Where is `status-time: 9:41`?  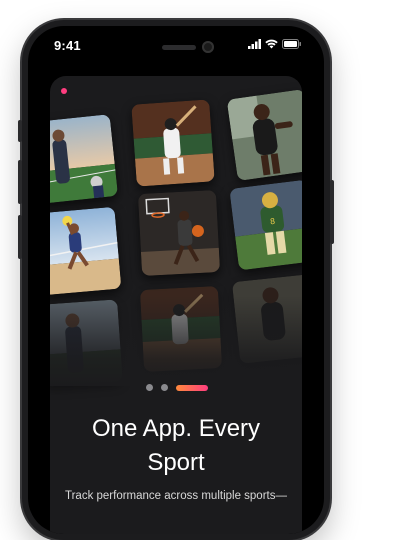 status-time: 9:41 is located at coordinates (67, 45).